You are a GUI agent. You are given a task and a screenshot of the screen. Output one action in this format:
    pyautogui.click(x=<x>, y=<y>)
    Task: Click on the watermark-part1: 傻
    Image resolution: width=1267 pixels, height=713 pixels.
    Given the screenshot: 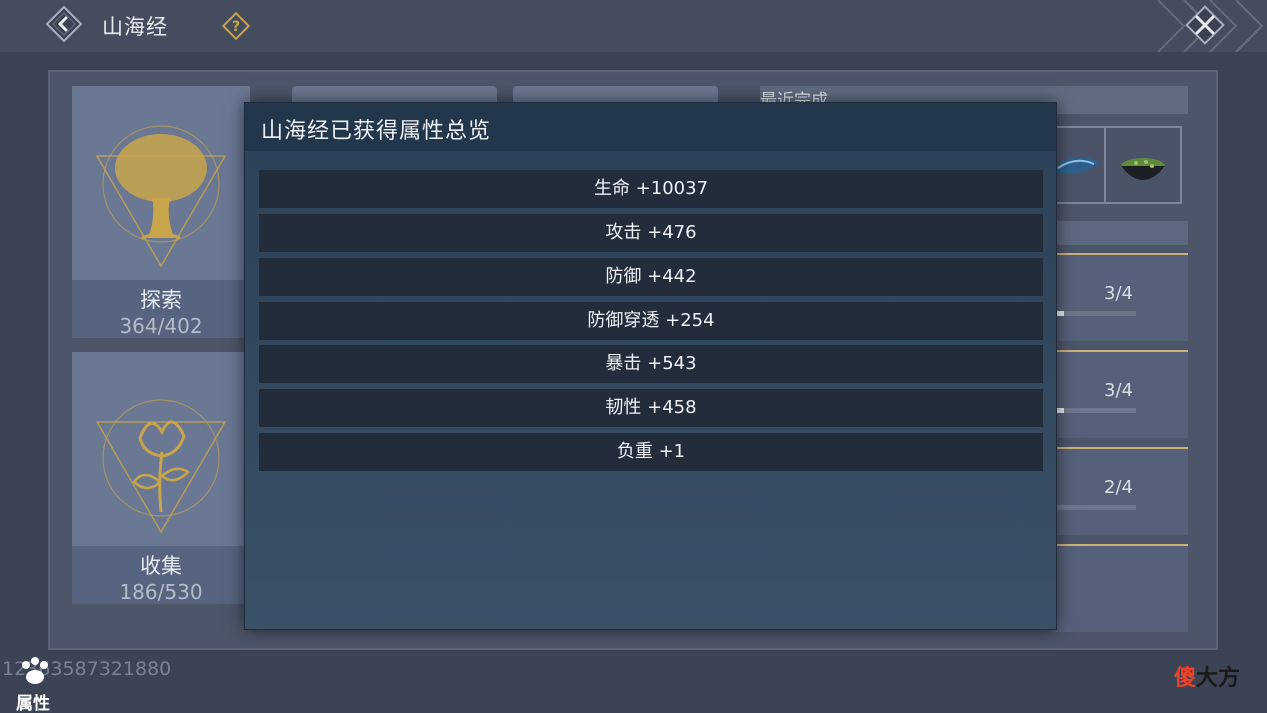 What is the action you would take?
    pyautogui.click(x=1185, y=678)
    